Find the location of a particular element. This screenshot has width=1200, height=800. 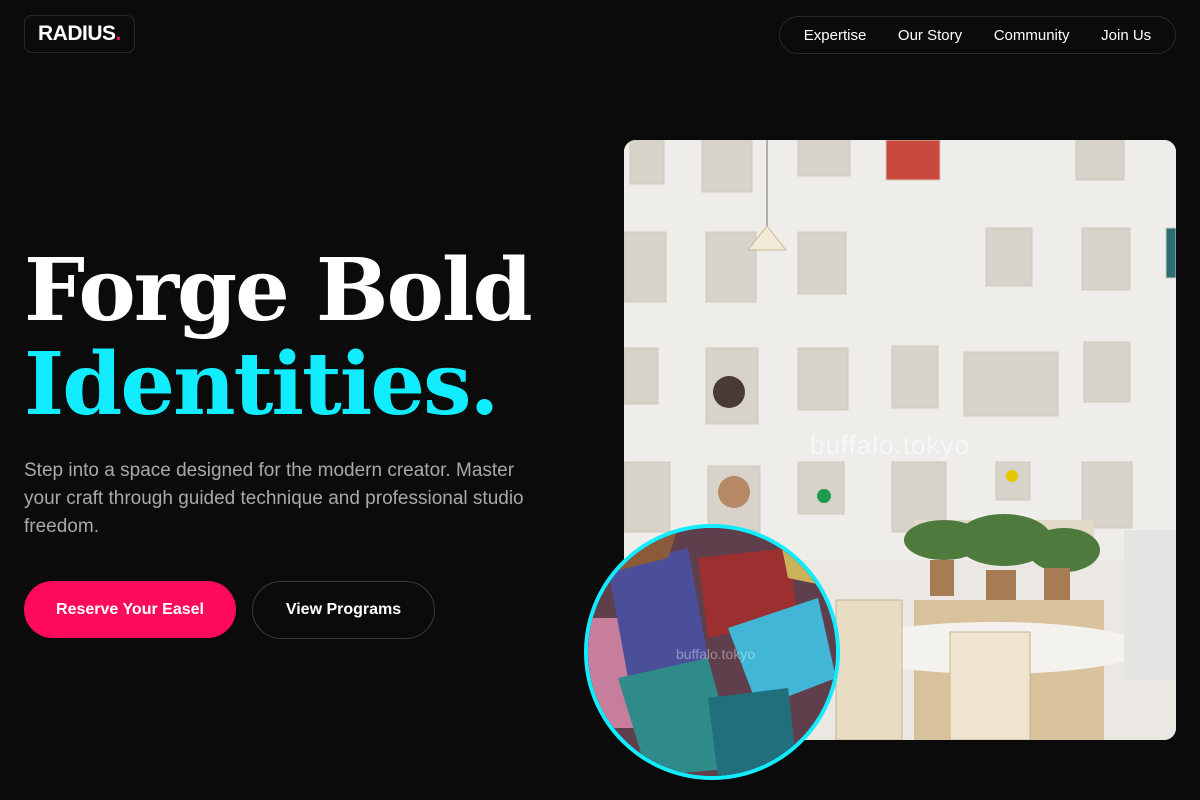

brand-logo: RADIUS. is located at coordinates (79, 34).